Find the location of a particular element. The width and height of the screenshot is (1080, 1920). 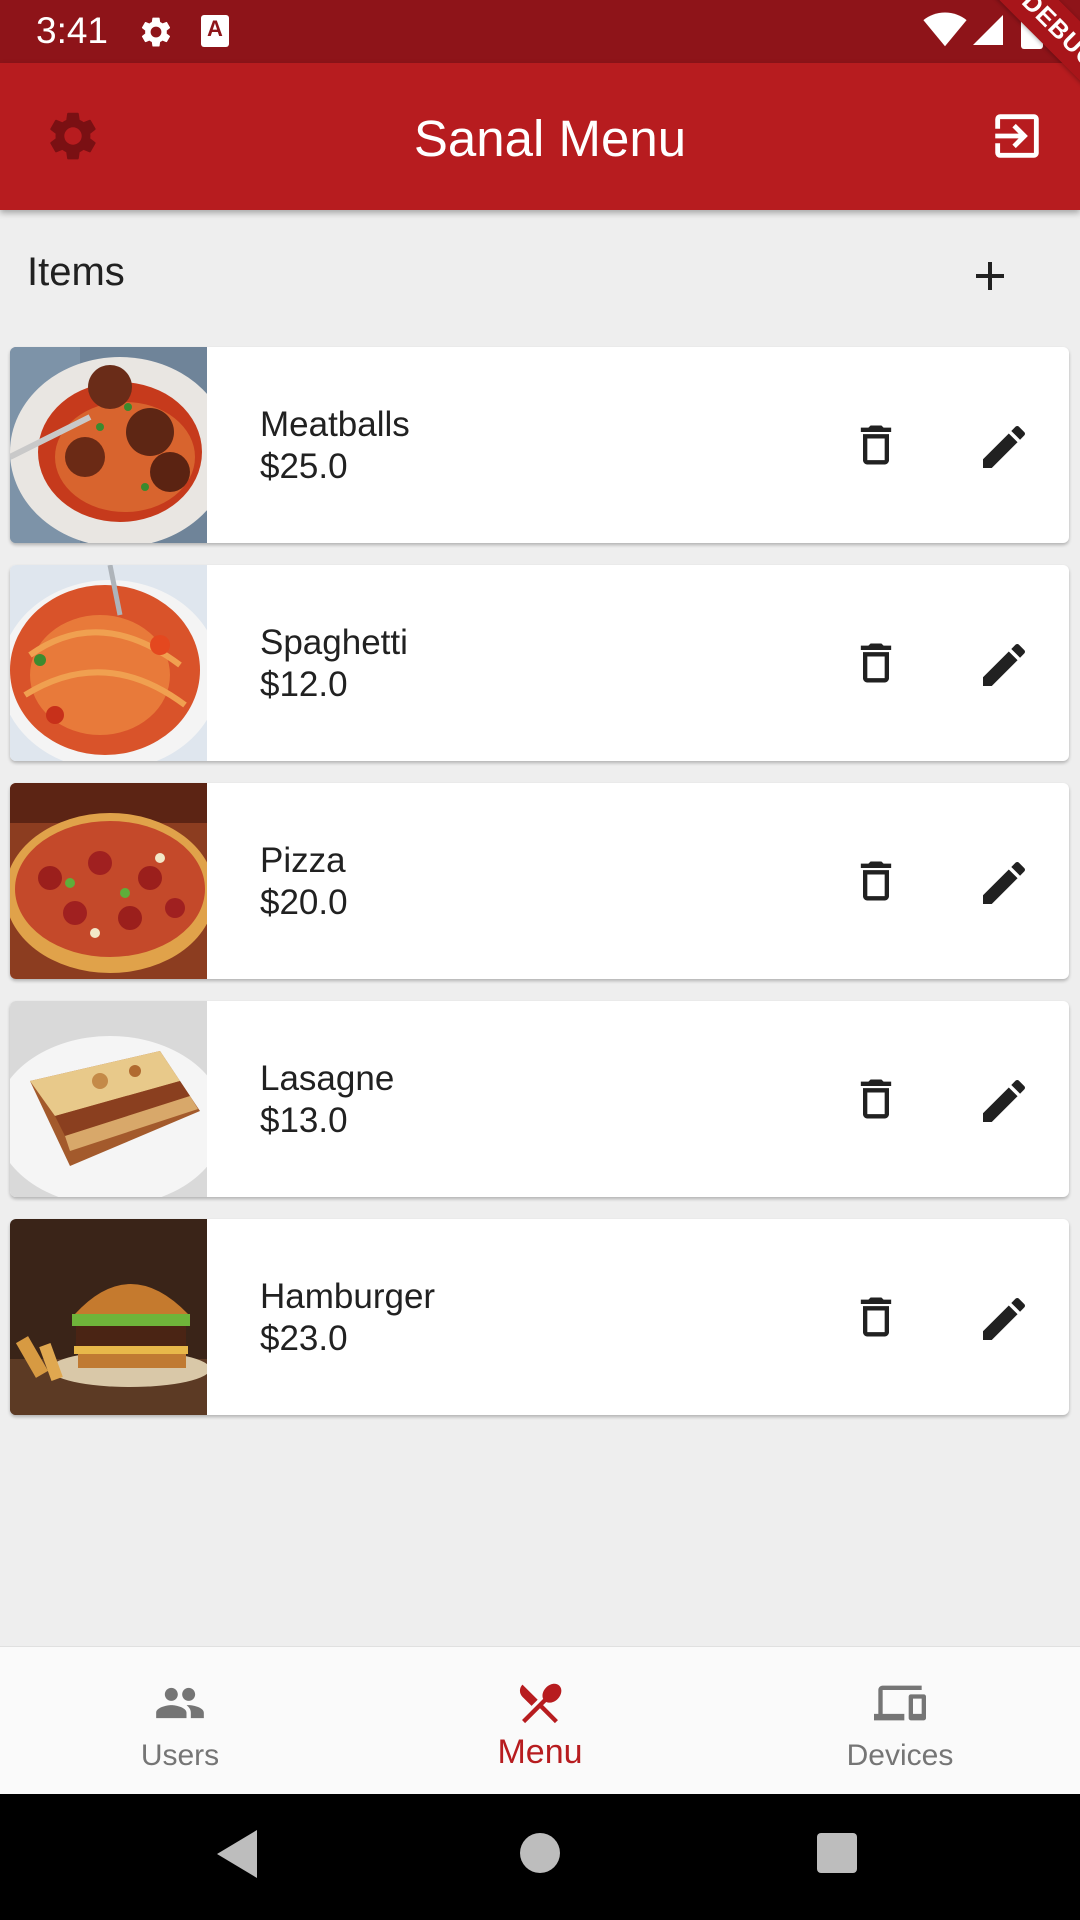

section-title: Items is located at coordinates (76, 272).